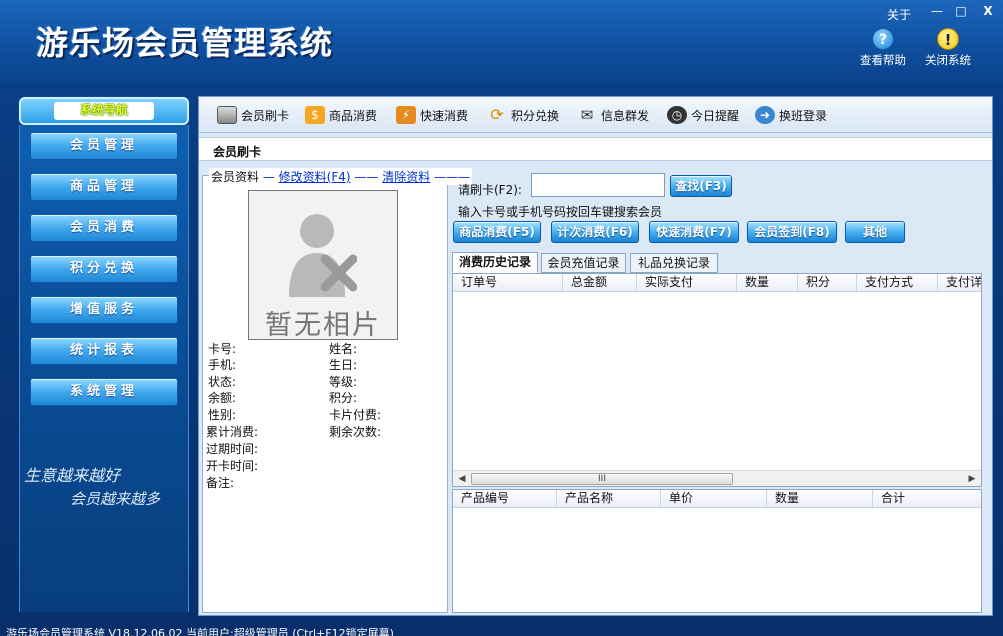 The image size is (1003, 636). Describe the element at coordinates (803, 115) in the screenshot. I see `toolbar-label: 换班登录` at that location.